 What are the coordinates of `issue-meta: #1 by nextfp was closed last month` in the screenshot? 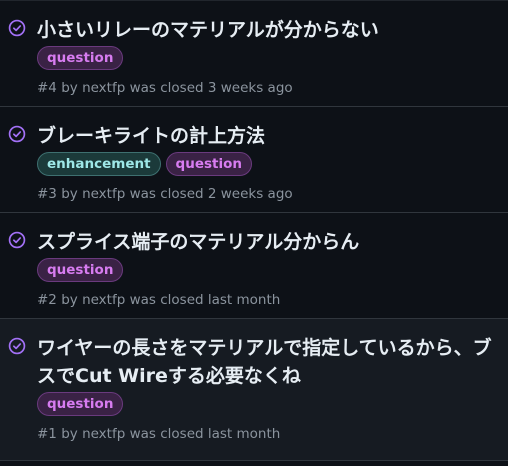 It's located at (272, 434).